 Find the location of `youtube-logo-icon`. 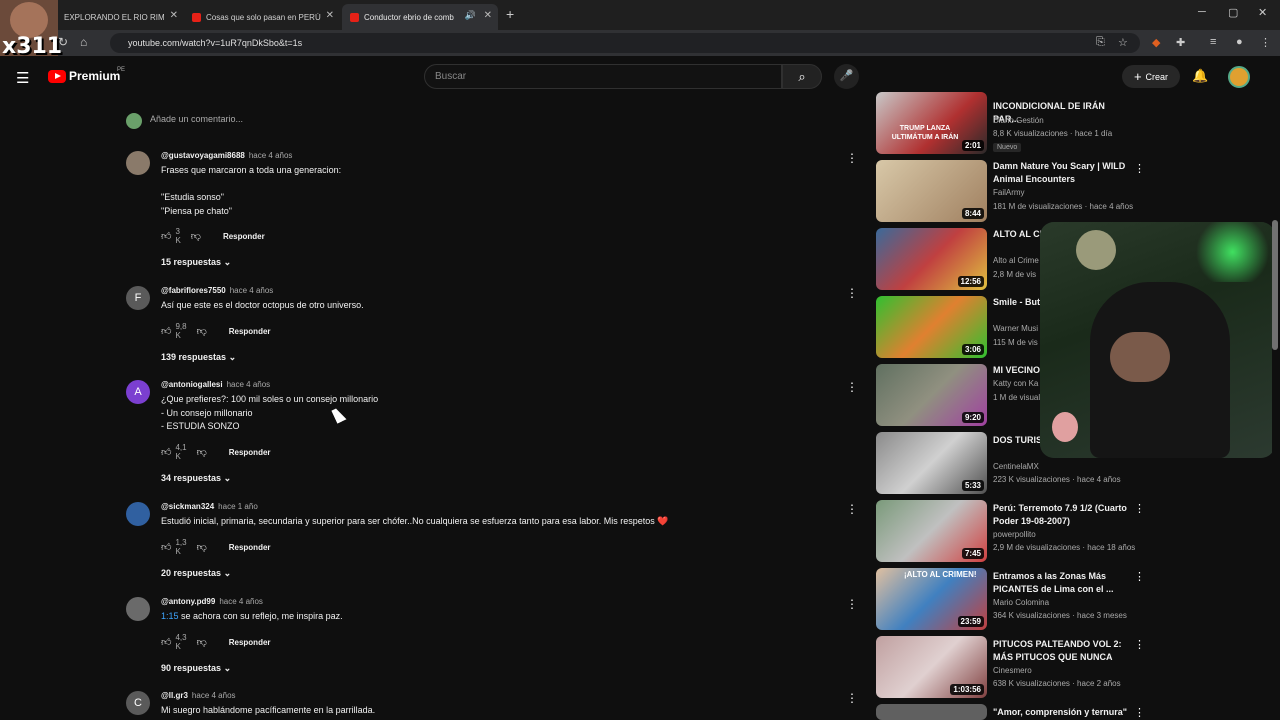

youtube-logo-icon is located at coordinates (57, 76).